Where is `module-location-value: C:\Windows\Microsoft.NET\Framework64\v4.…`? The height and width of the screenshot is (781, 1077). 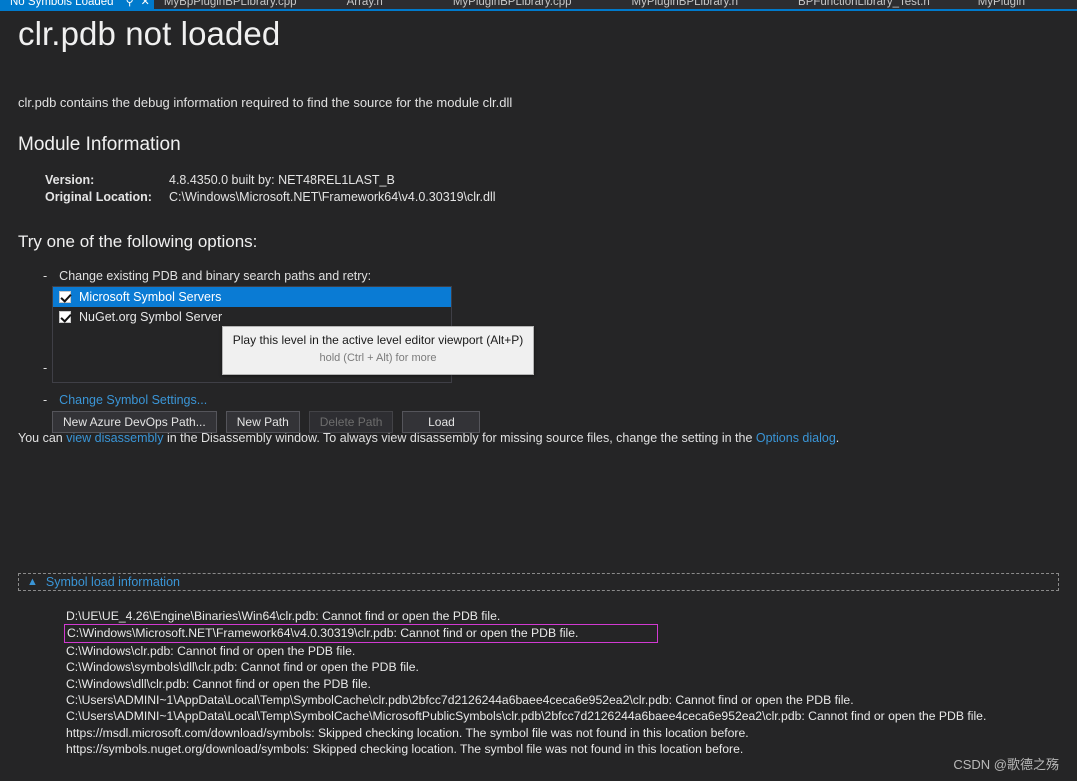
module-location-value: C:\Windows\Microsoft.NET\Framework64\v4.… is located at coordinates (332, 196).